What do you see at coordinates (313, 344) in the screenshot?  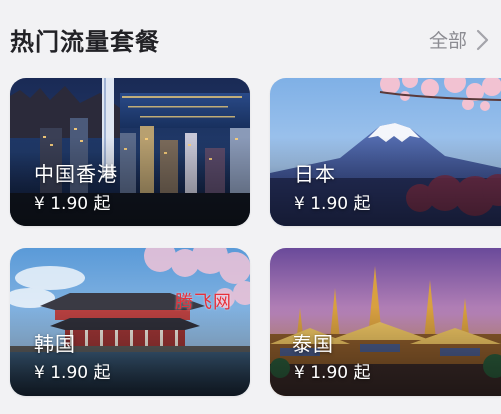 I see `package-name: 泰国` at bounding box center [313, 344].